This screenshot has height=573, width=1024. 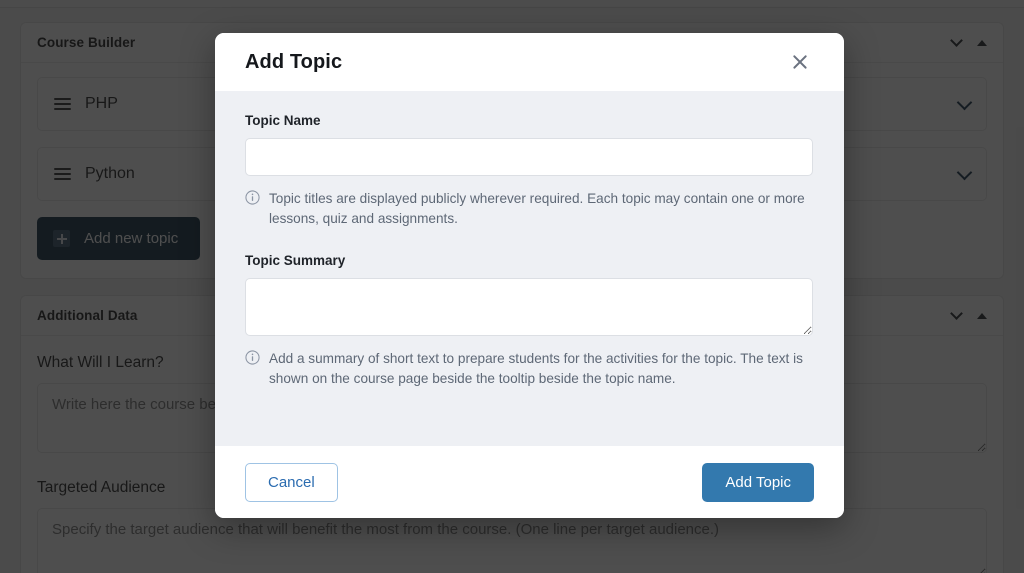 What do you see at coordinates (291, 482) in the screenshot?
I see `cancel-button: Cancel` at bounding box center [291, 482].